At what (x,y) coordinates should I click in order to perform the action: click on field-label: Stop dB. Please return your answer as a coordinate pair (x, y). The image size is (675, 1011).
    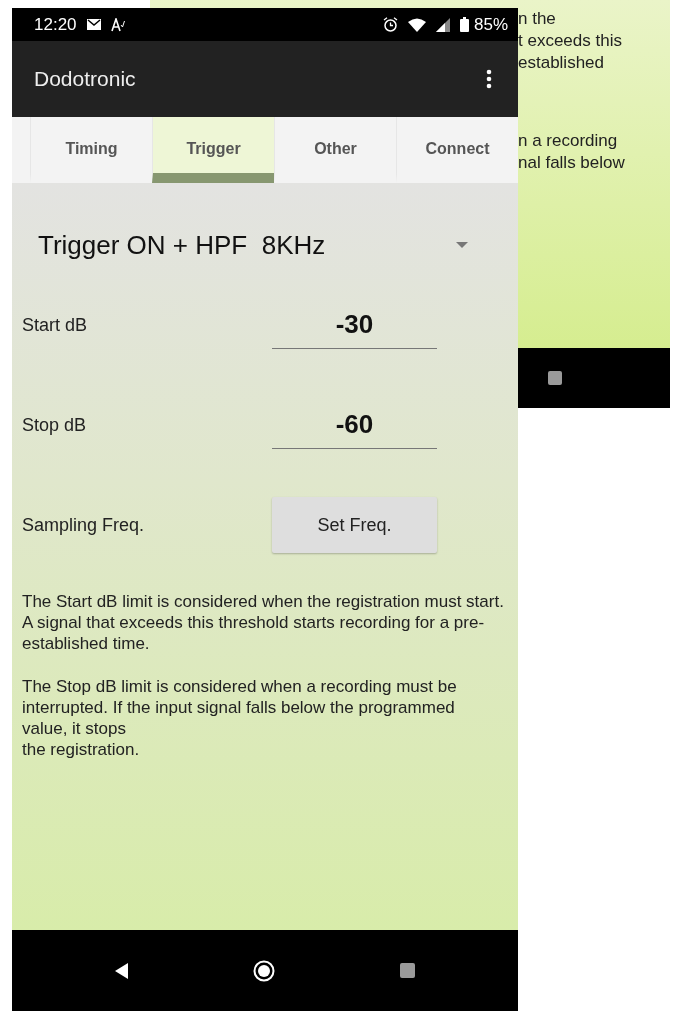
    Looking at the image, I should click on (55, 425).